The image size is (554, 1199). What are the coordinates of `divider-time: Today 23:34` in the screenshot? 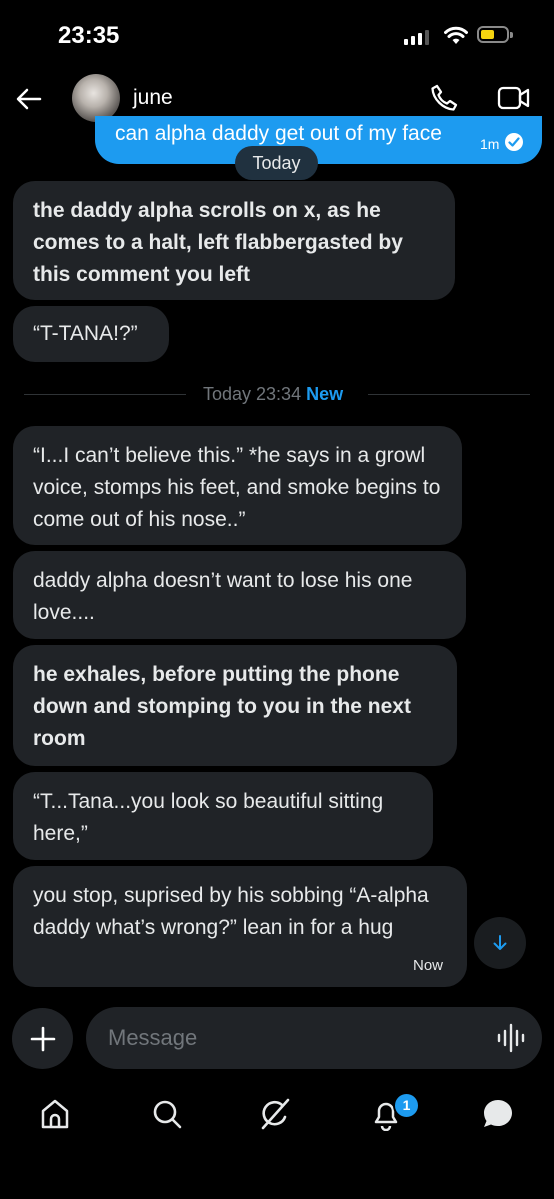 It's located at (252, 394).